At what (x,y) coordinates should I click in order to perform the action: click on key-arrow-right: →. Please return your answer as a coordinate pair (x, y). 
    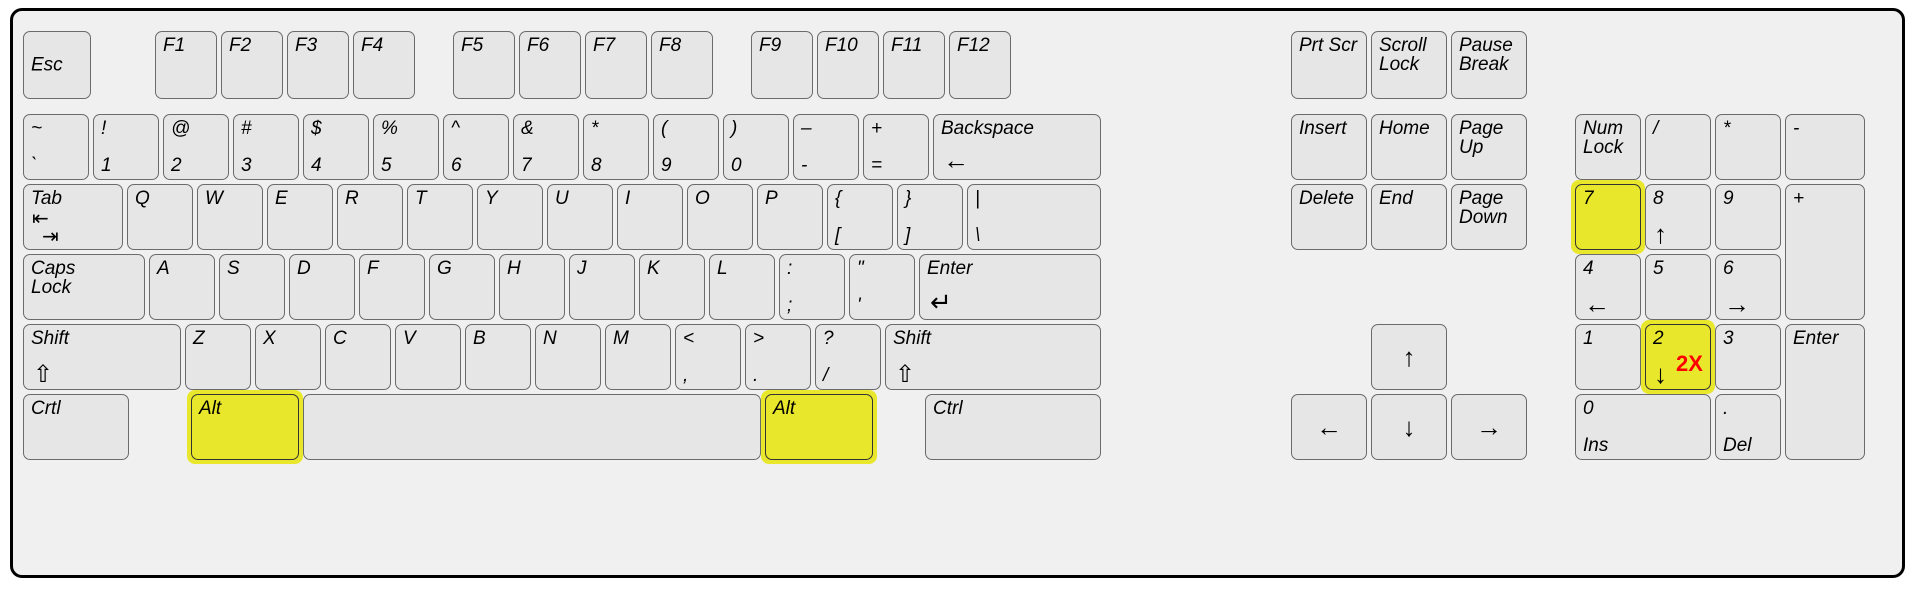
    Looking at the image, I should click on (1489, 427).